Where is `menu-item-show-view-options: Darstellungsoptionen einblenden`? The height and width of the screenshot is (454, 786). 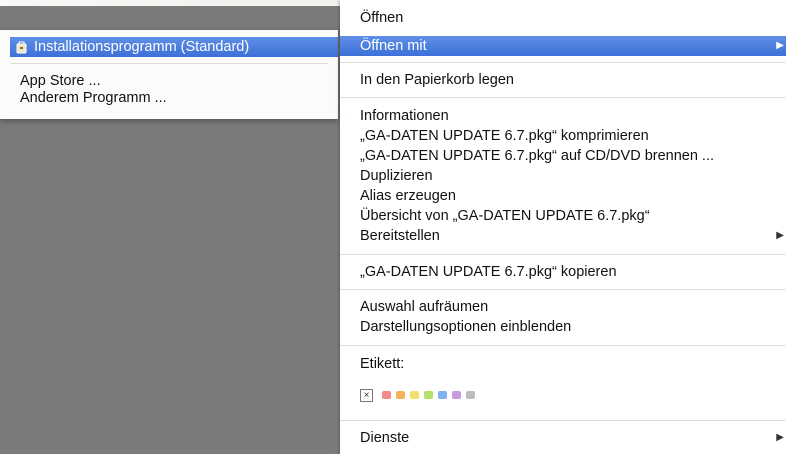
menu-item-show-view-options: Darstellungsoptionen einblenden is located at coordinates (563, 327).